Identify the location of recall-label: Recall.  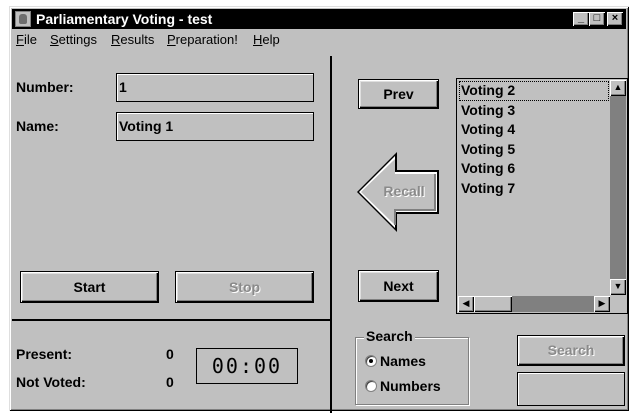
(404, 191).